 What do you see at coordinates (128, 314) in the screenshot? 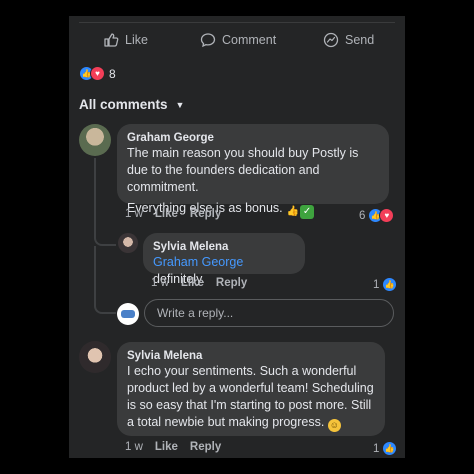
I see `current-user-avatar` at bounding box center [128, 314].